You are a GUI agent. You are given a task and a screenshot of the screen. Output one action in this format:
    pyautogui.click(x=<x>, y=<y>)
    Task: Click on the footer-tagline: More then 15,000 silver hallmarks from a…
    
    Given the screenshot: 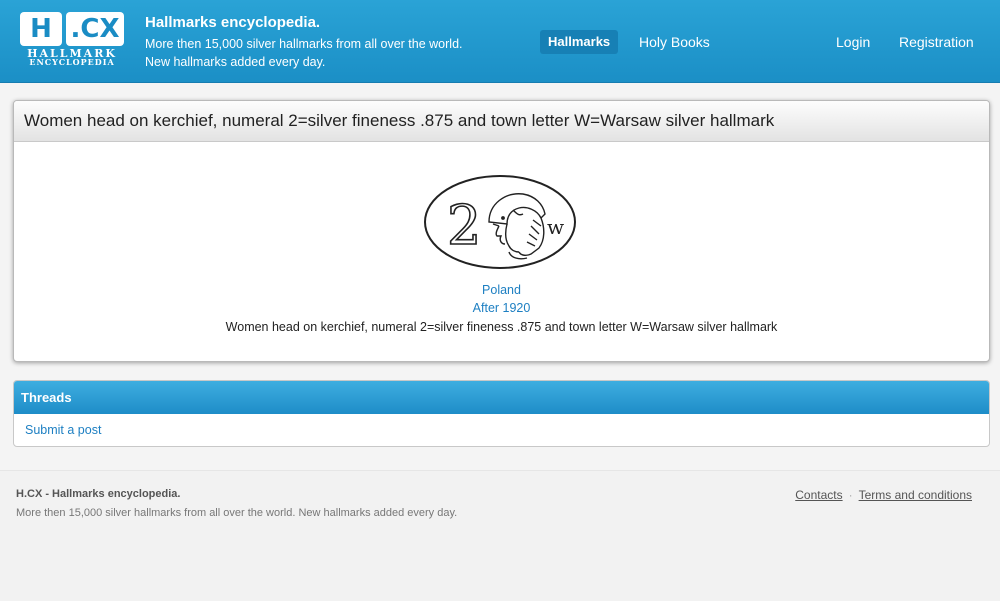 What is the action you would take?
    pyautogui.click(x=237, y=513)
    